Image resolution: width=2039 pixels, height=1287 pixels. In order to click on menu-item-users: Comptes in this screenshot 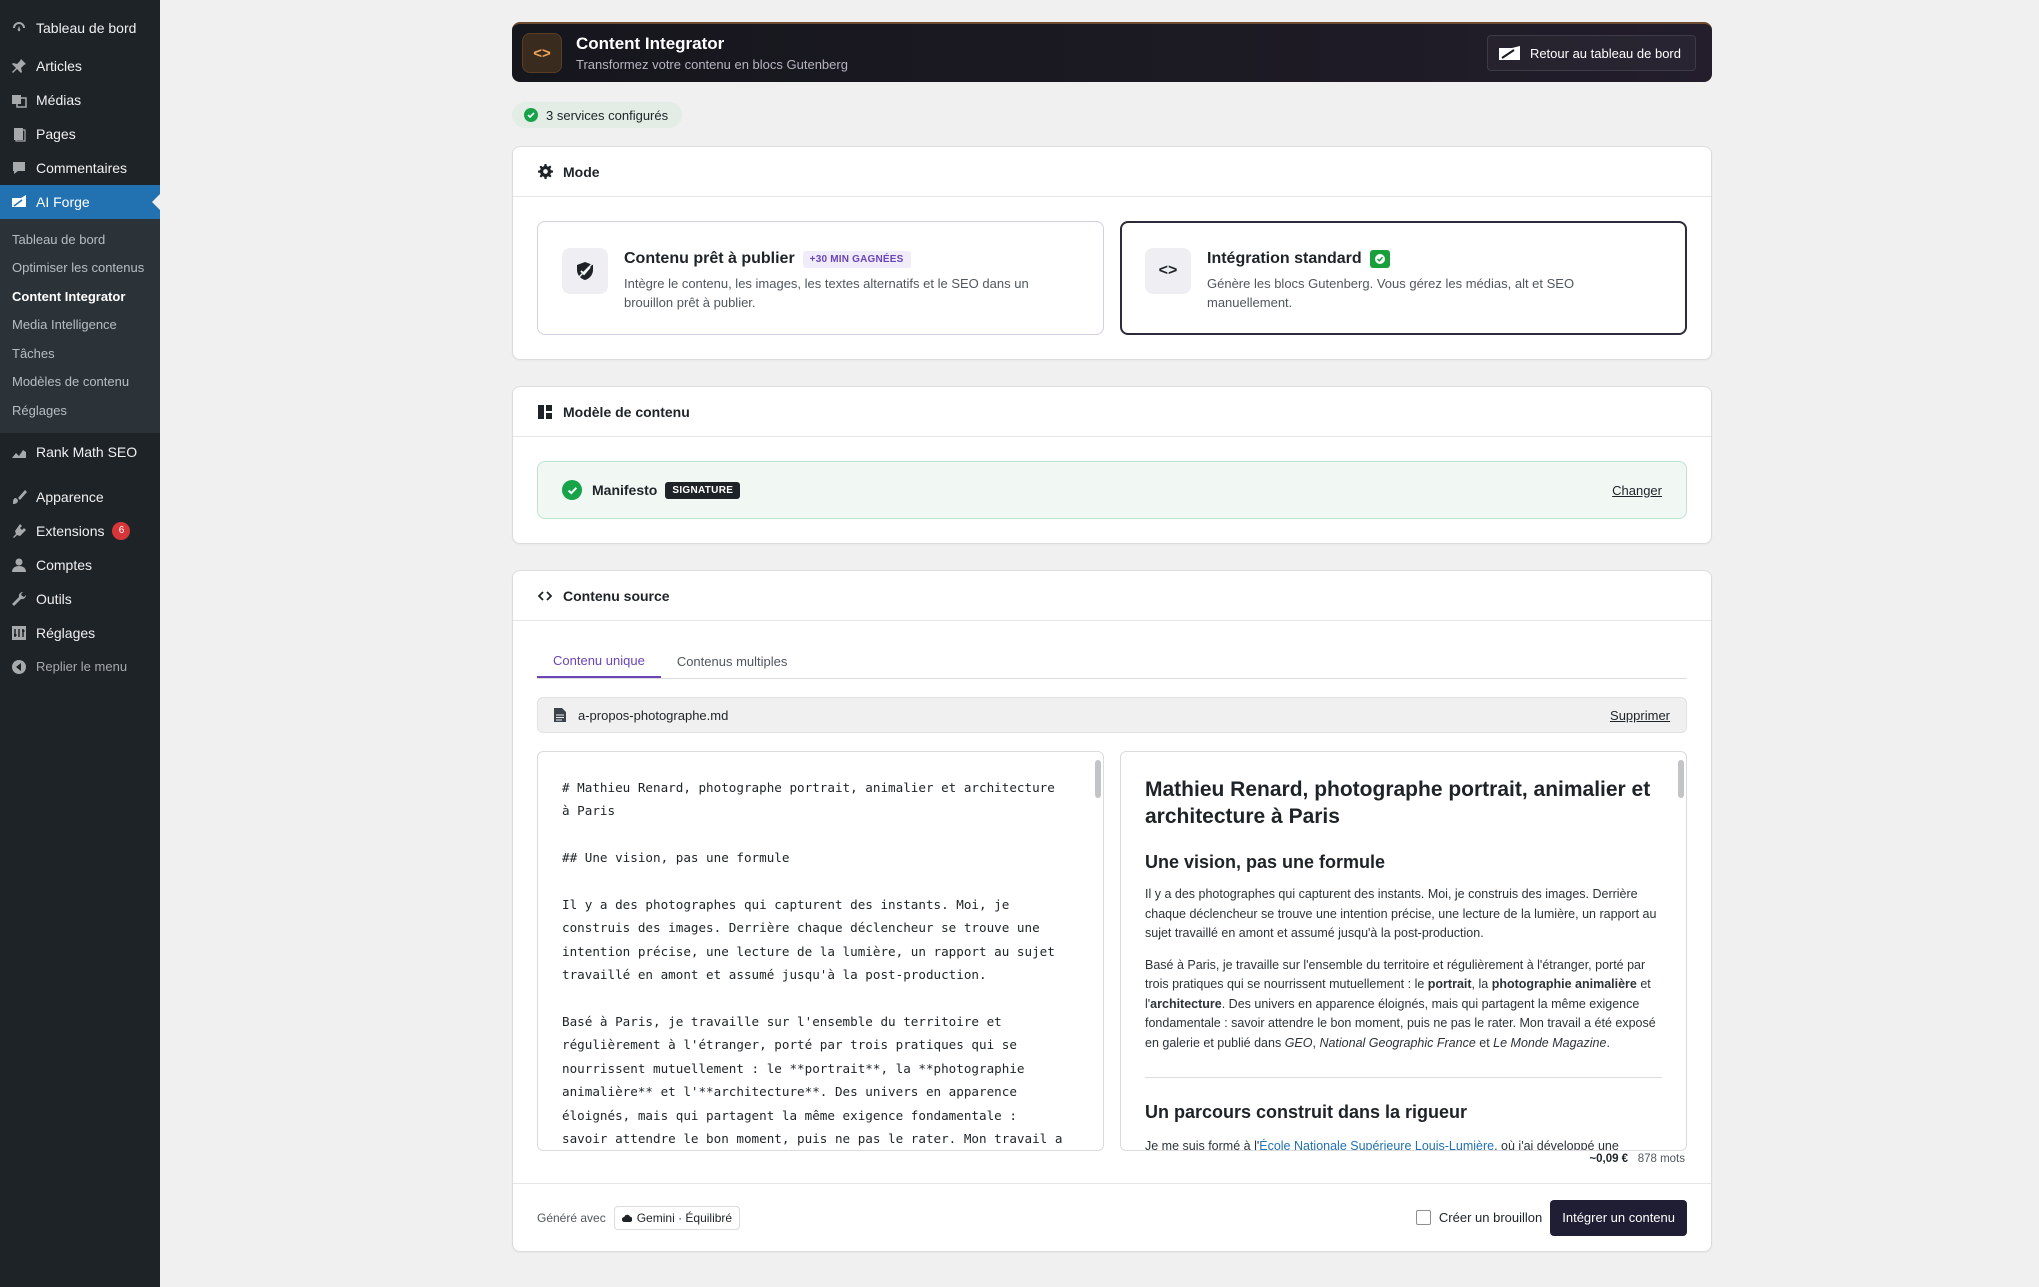, I will do `click(80, 565)`.